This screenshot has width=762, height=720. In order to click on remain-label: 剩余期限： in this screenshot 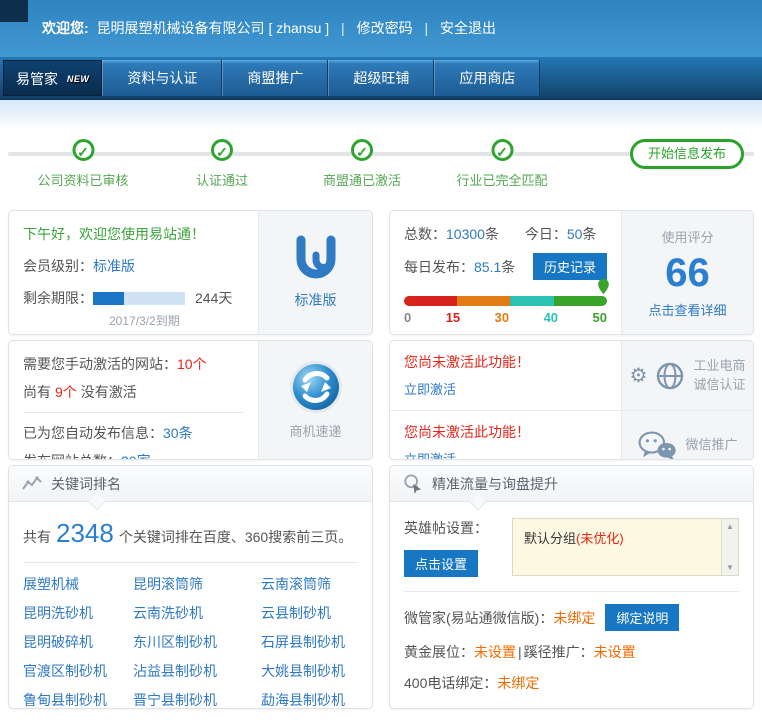, I will do `click(58, 298)`.